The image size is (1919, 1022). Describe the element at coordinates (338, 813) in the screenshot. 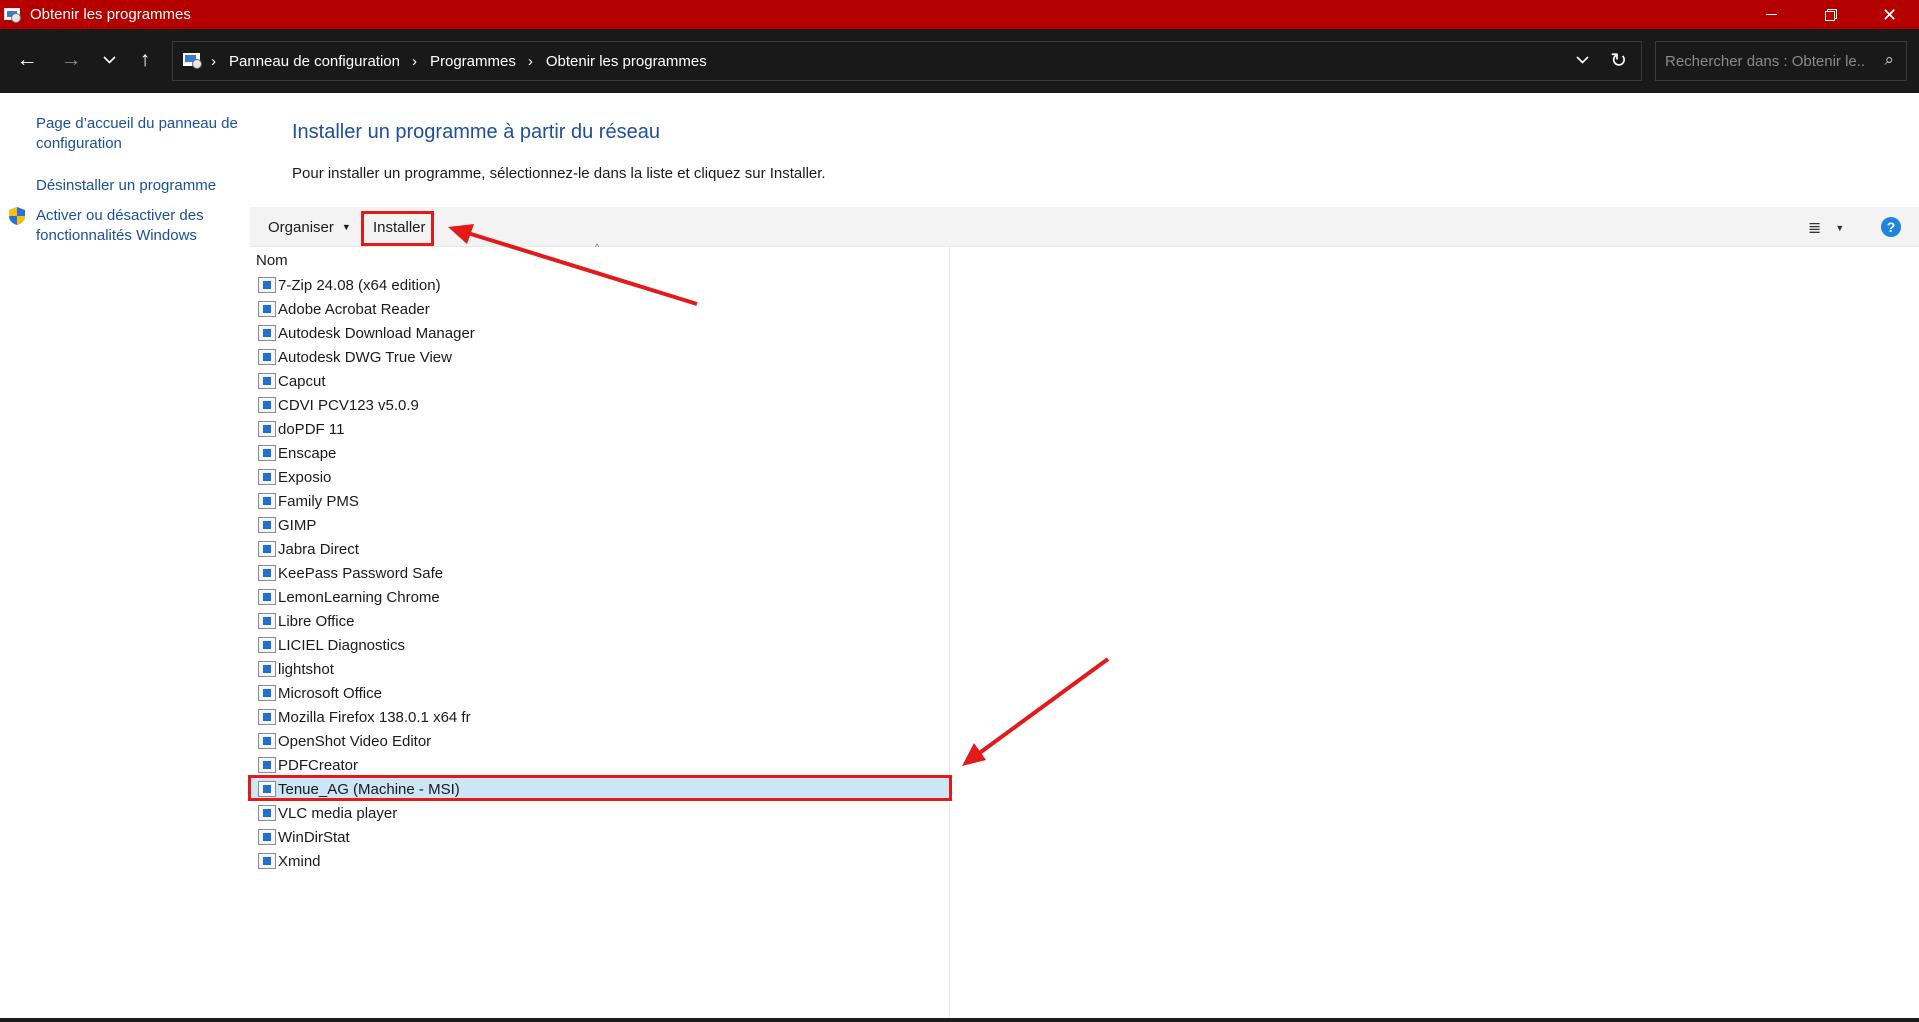

I see `program-name: VLC media player` at that location.